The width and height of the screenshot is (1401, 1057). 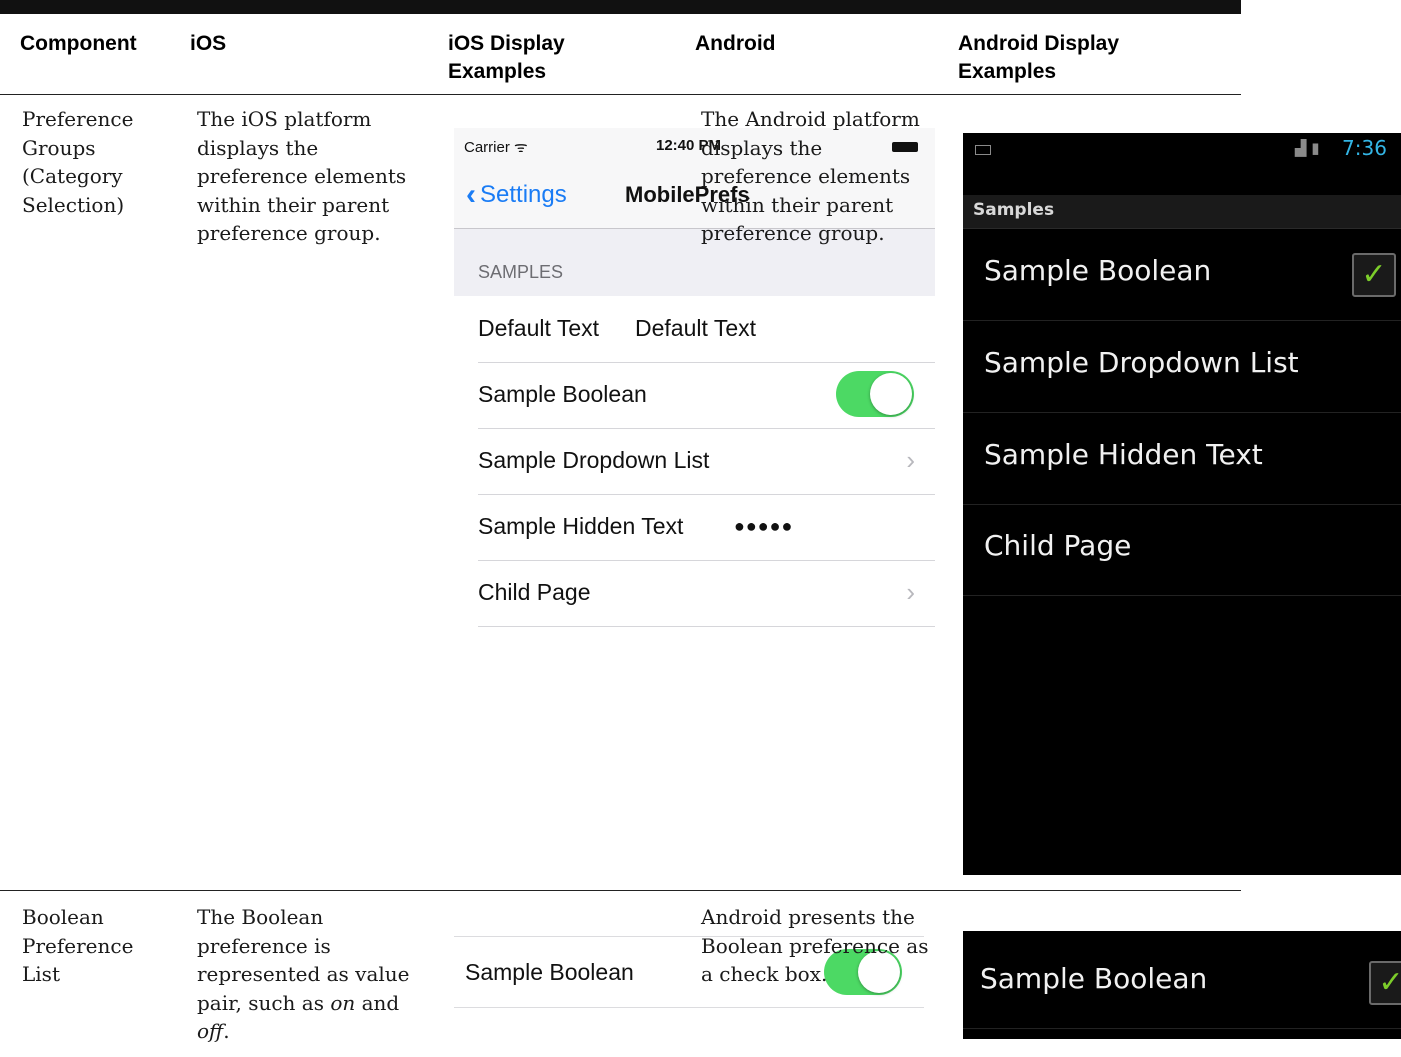 What do you see at coordinates (620, 7) in the screenshot?
I see `table-top-border` at bounding box center [620, 7].